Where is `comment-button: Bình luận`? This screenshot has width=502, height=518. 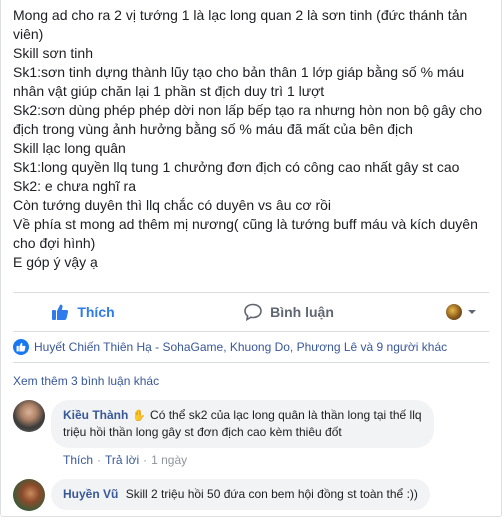 comment-button: Bình luận is located at coordinates (289, 312).